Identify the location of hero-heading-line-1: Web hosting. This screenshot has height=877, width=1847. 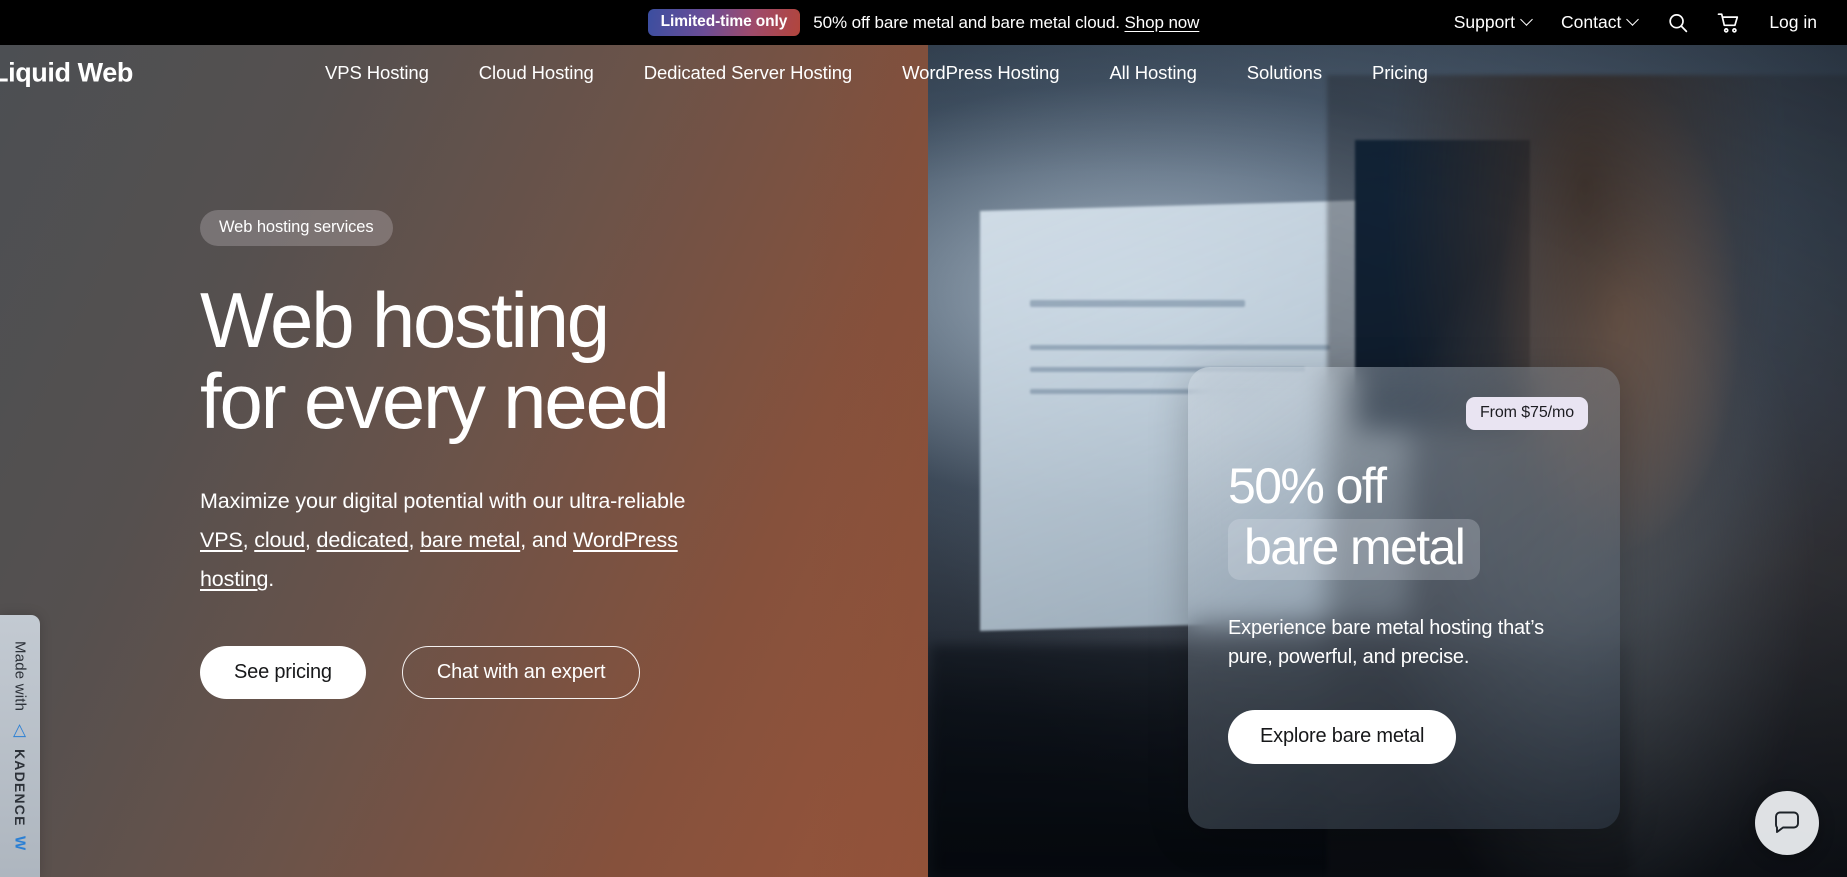
(405, 320).